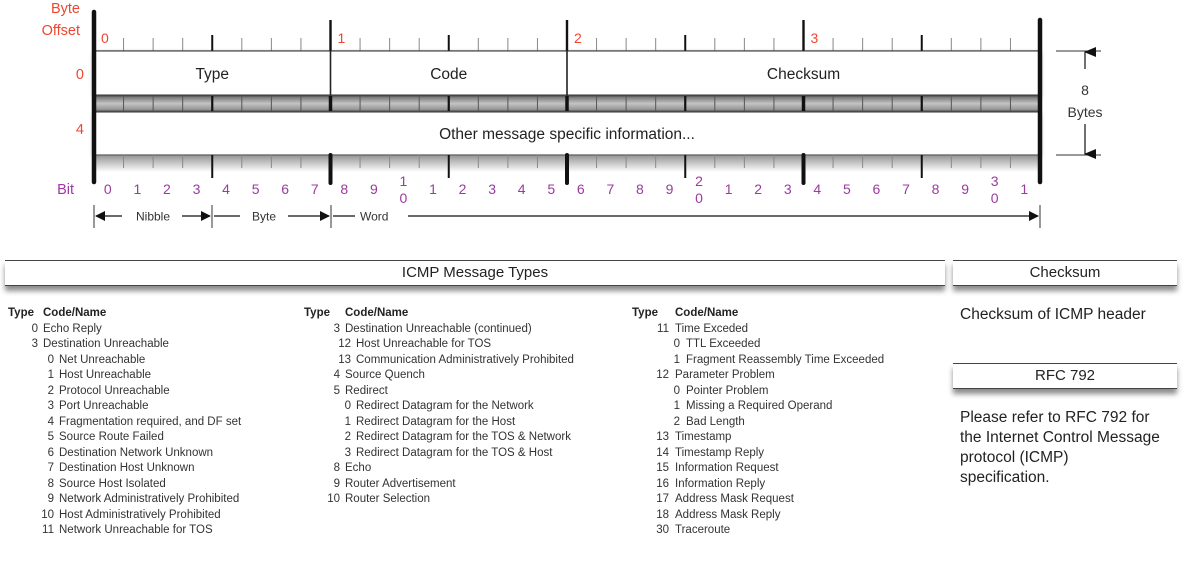 The image size is (1183, 582). I want to click on message-code-row: 8 Source Host Isolated, so click(153, 485).